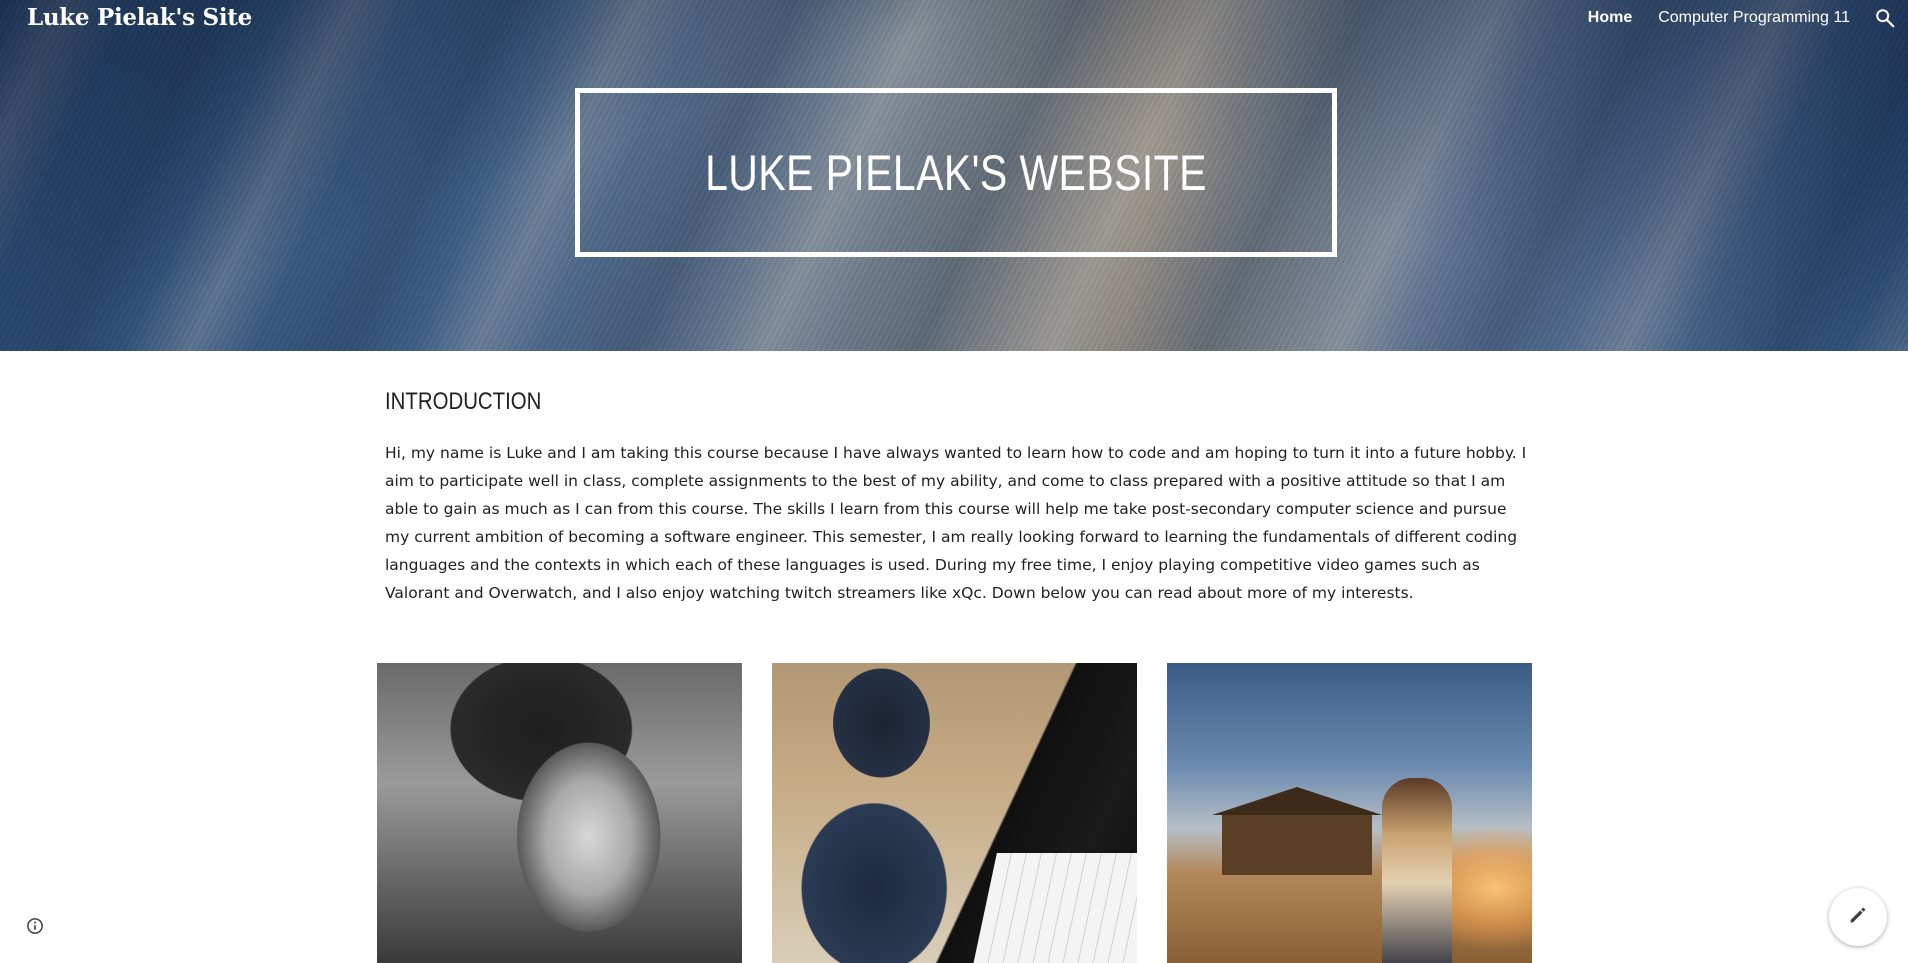 This screenshot has width=1908, height=963. I want to click on top-navigation: Home Computer Programming 11, so click(1719, 18).